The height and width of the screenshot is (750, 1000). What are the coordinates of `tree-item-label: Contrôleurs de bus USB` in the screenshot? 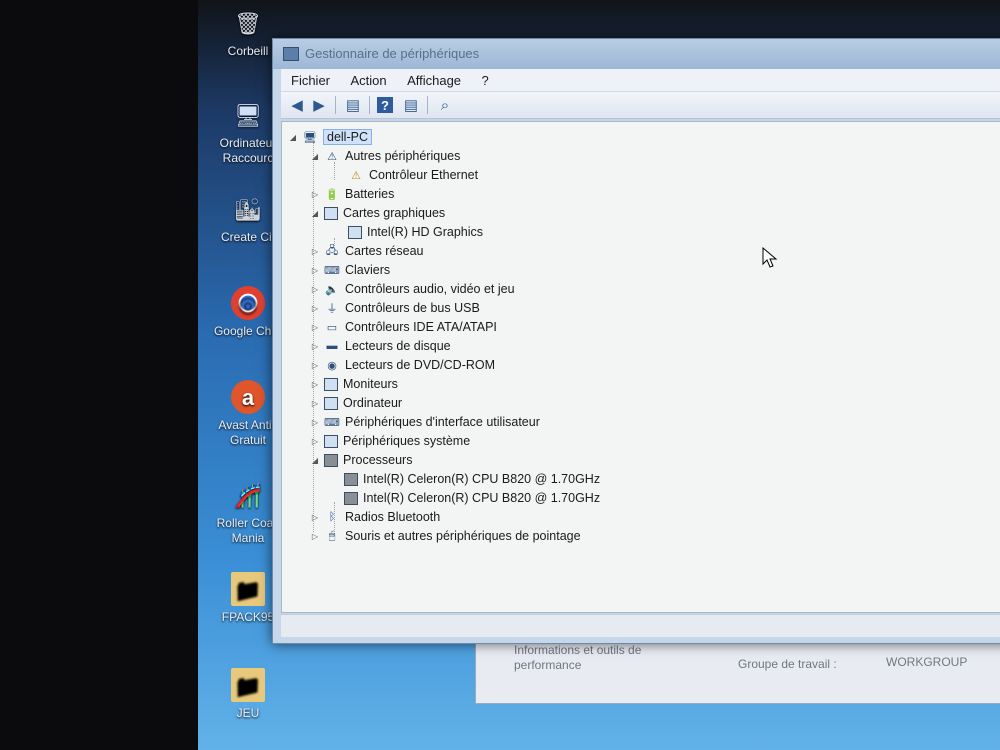 It's located at (412, 308).